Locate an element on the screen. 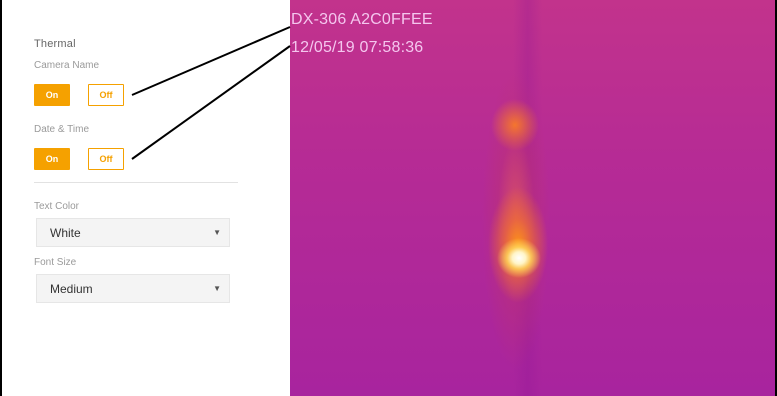 This screenshot has height=396, width=777. callout-line-camera-name is located at coordinates (211, 61).